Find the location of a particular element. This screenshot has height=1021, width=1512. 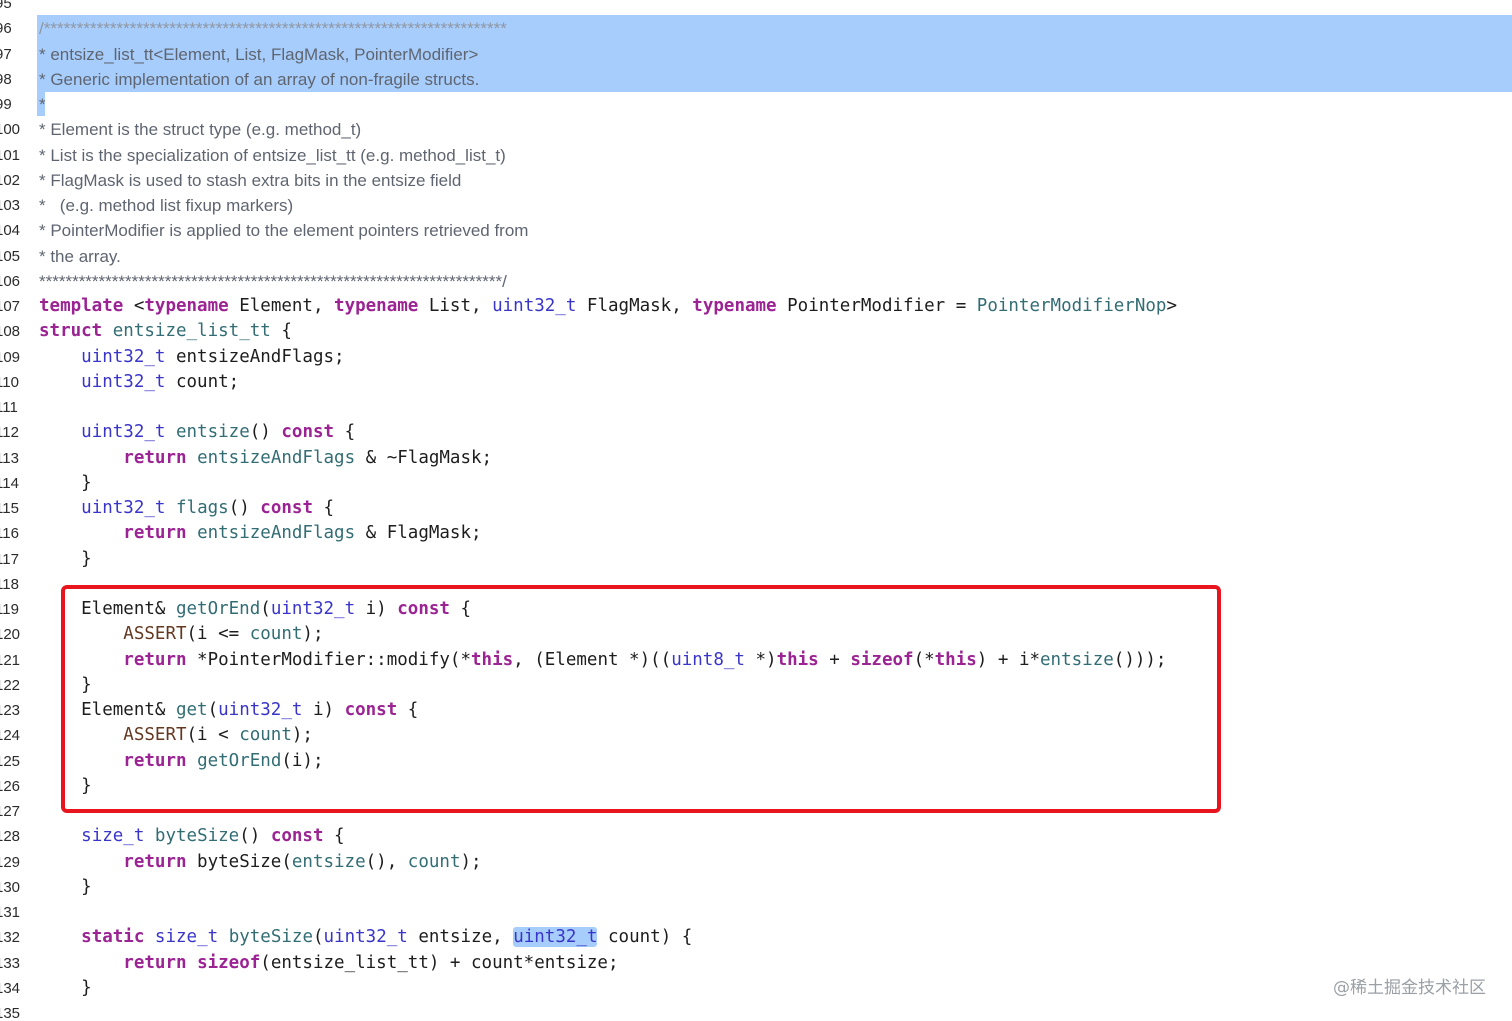

line-number: 116 is located at coordinates (9, 534).